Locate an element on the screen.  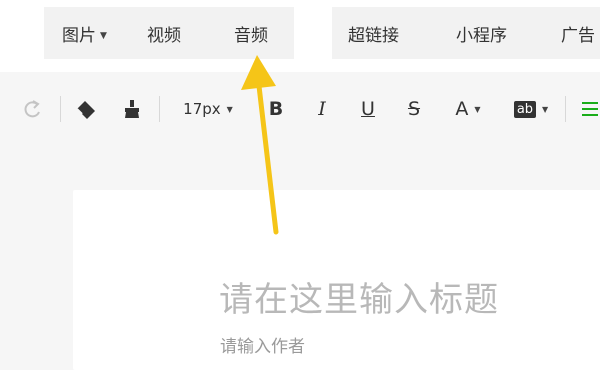
annotation-arrow is located at coordinates (260, 145).